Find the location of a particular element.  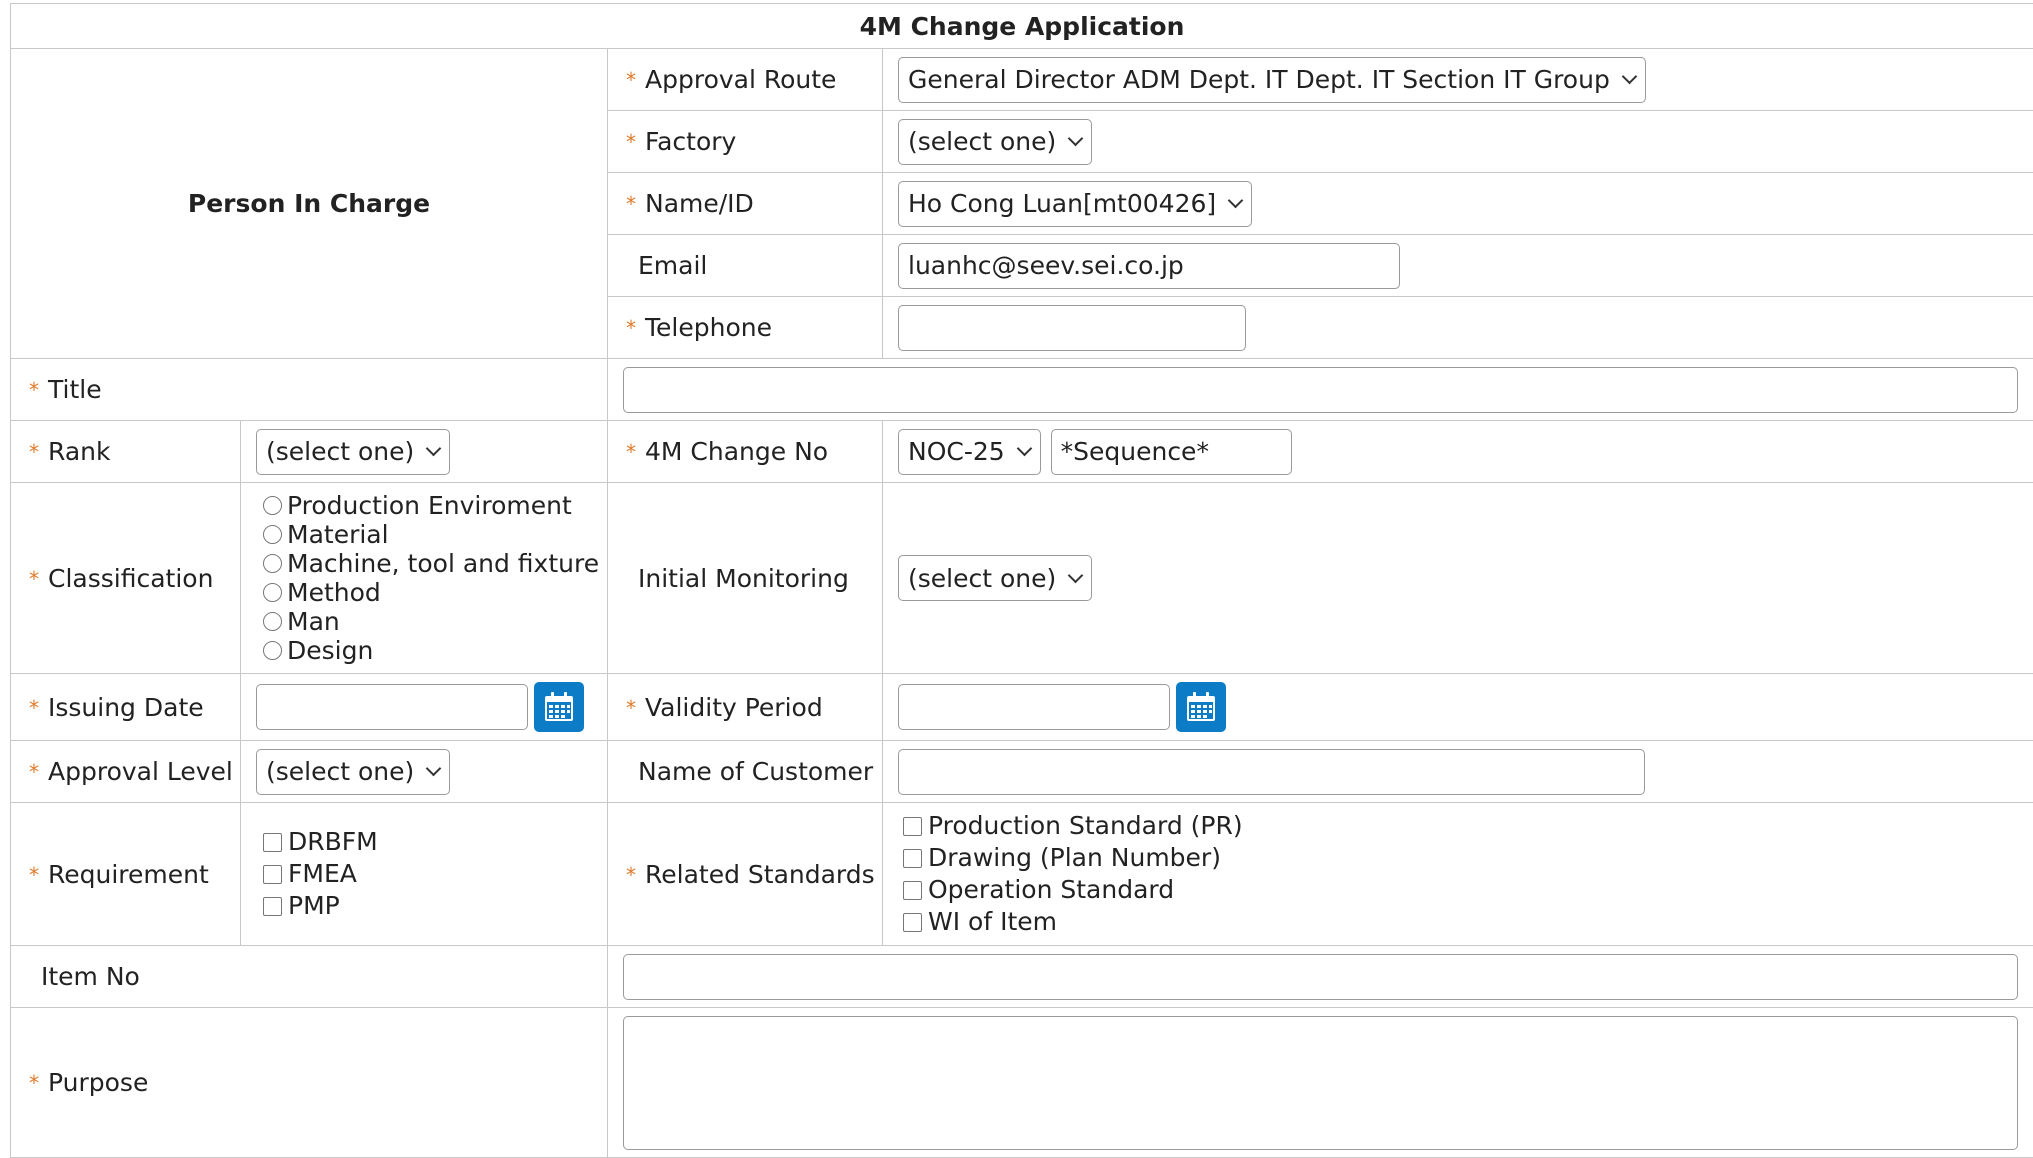

item-no-input is located at coordinates (1320, 977).